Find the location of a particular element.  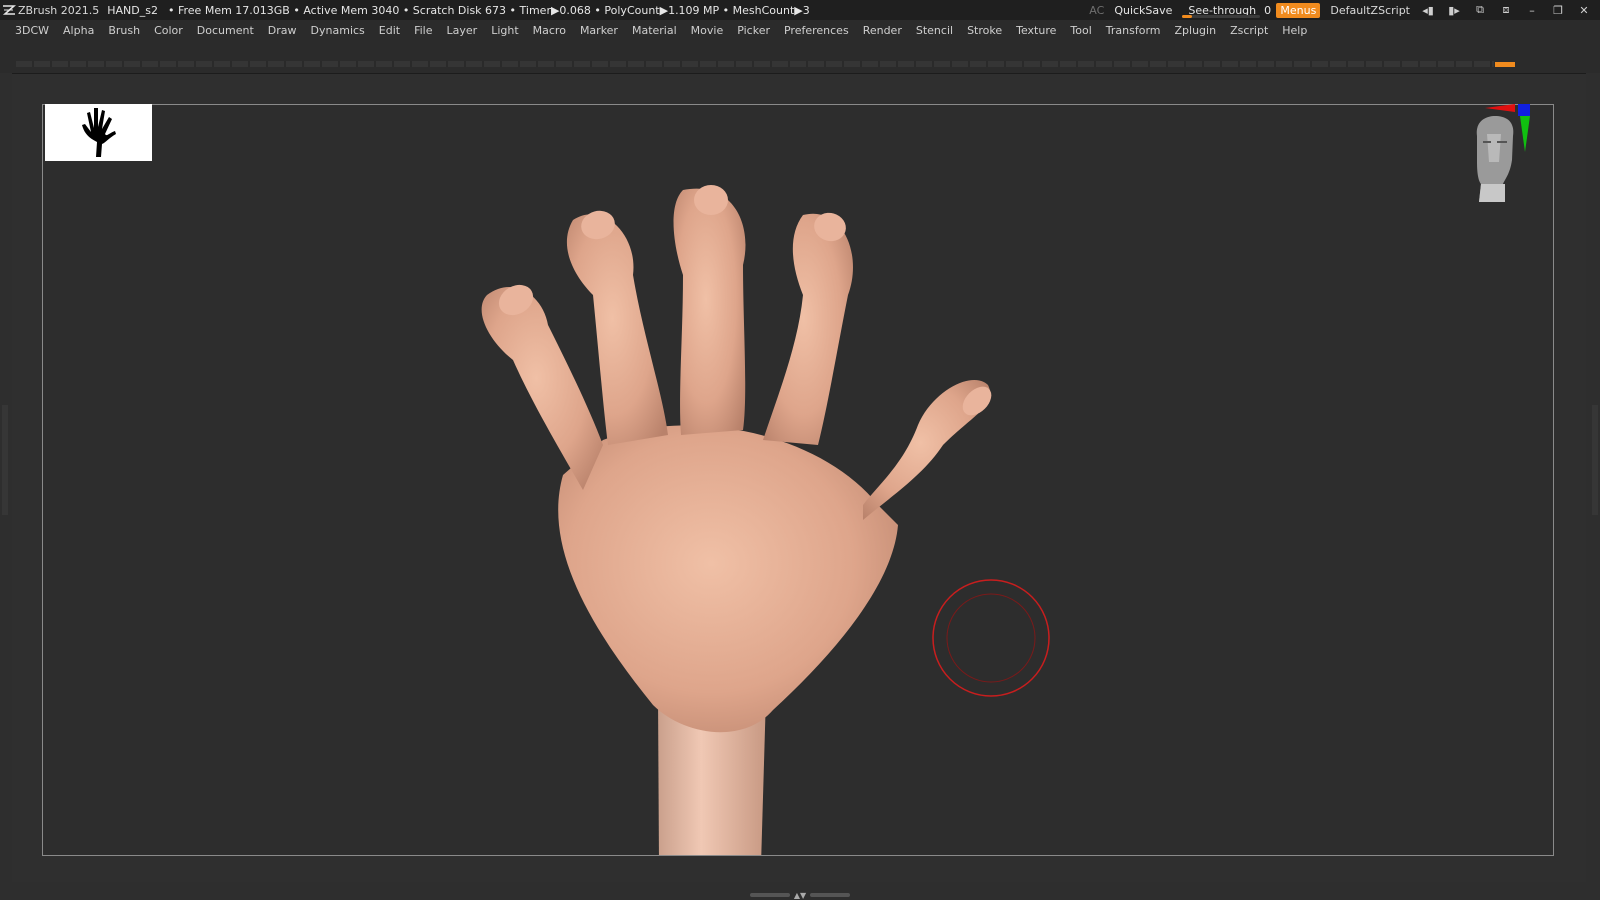

menu-item-zplugin: Zplugin is located at coordinates (1196, 30).